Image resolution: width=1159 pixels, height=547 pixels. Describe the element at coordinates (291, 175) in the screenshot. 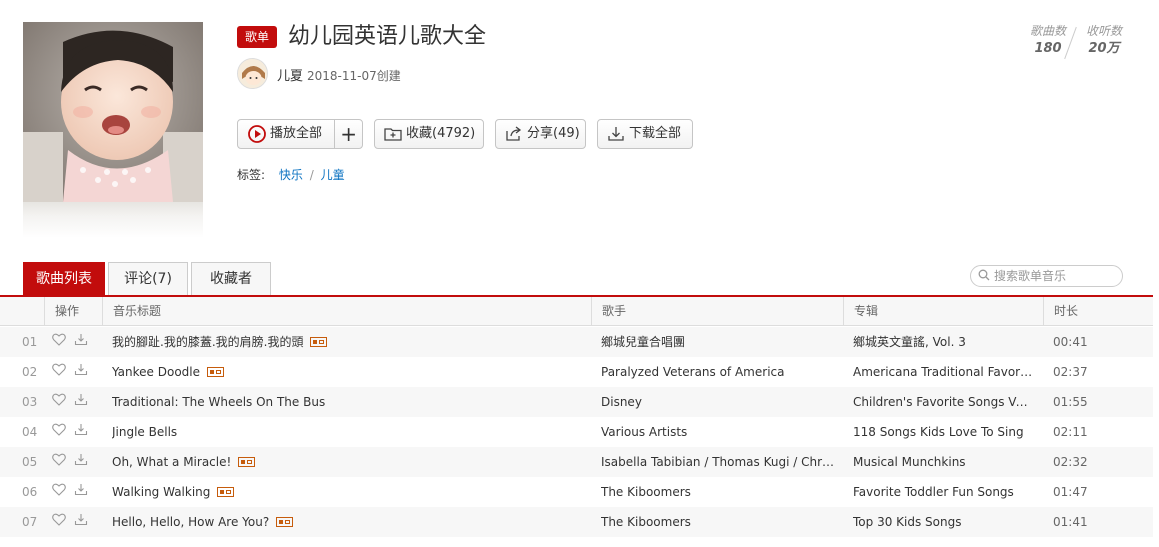

I see `tag-link-happy: 快乐` at that location.